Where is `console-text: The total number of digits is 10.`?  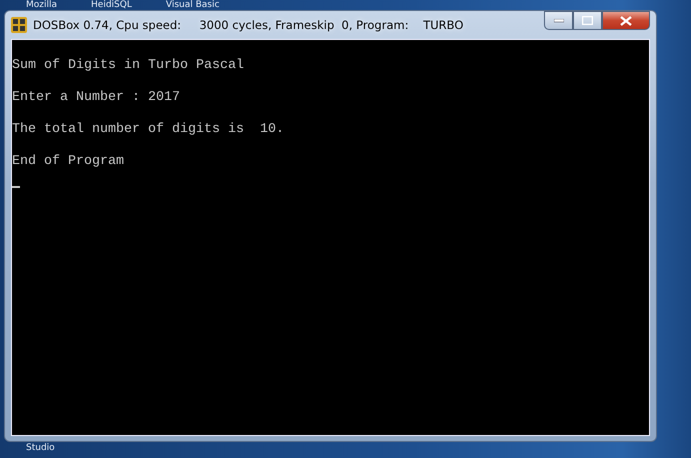 console-text: The total number of digits is 10. is located at coordinates (148, 130).